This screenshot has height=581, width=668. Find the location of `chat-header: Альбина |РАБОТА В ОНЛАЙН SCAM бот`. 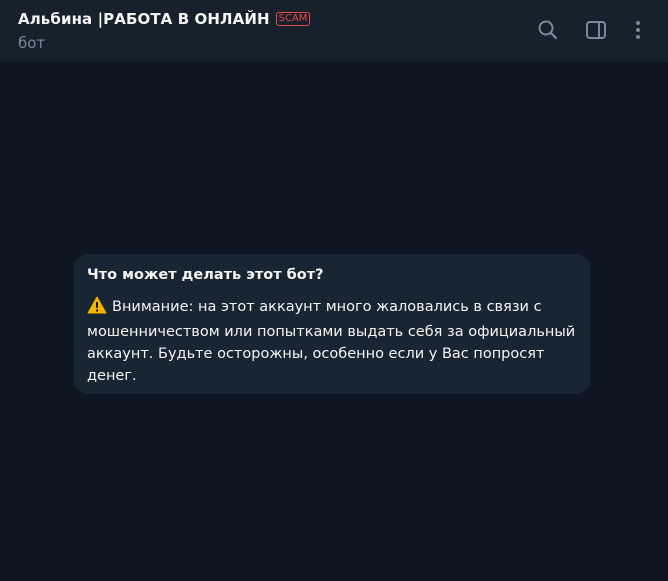

chat-header: Альбина |РАБОТА В ОНЛАЙН SCAM бот is located at coordinates (334, 31).